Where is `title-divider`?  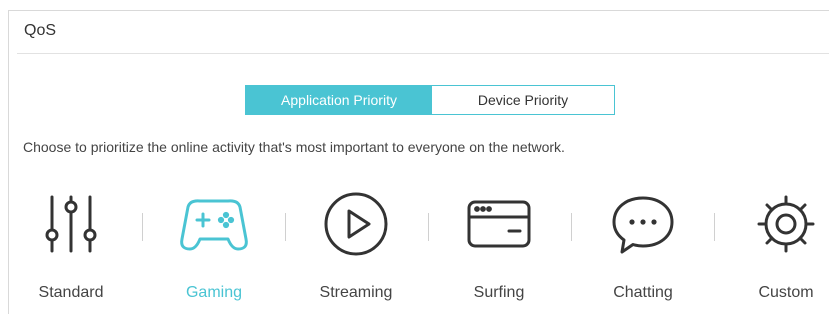
title-divider is located at coordinates (423, 53).